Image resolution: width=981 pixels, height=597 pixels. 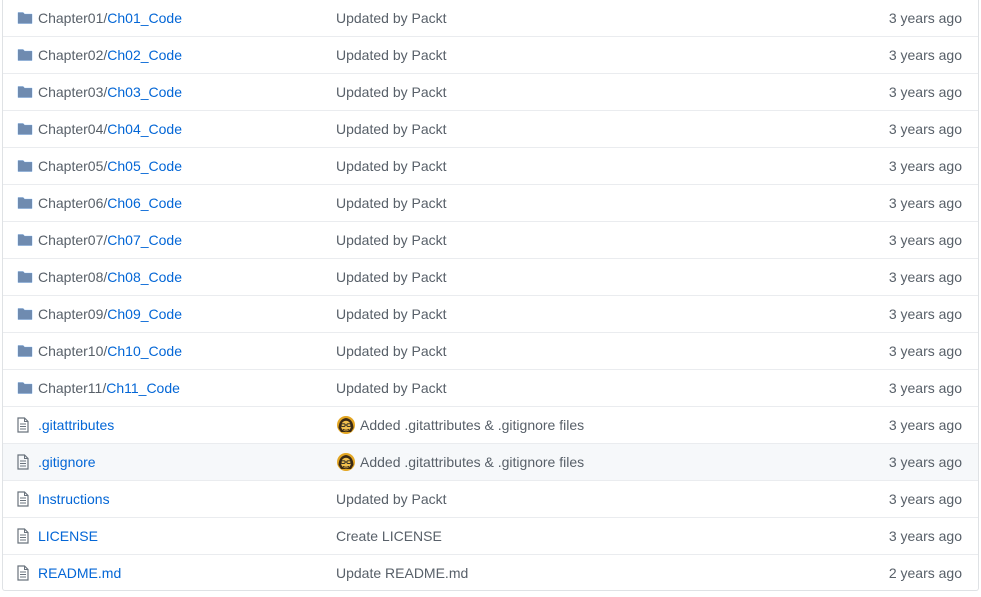 What do you see at coordinates (74, 499) in the screenshot?
I see `file-link: Instructions` at bounding box center [74, 499].